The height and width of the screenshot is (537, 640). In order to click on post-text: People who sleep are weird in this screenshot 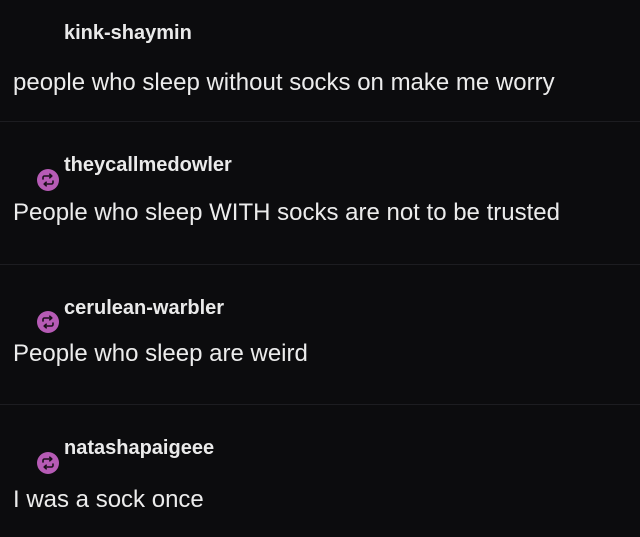, I will do `click(160, 353)`.